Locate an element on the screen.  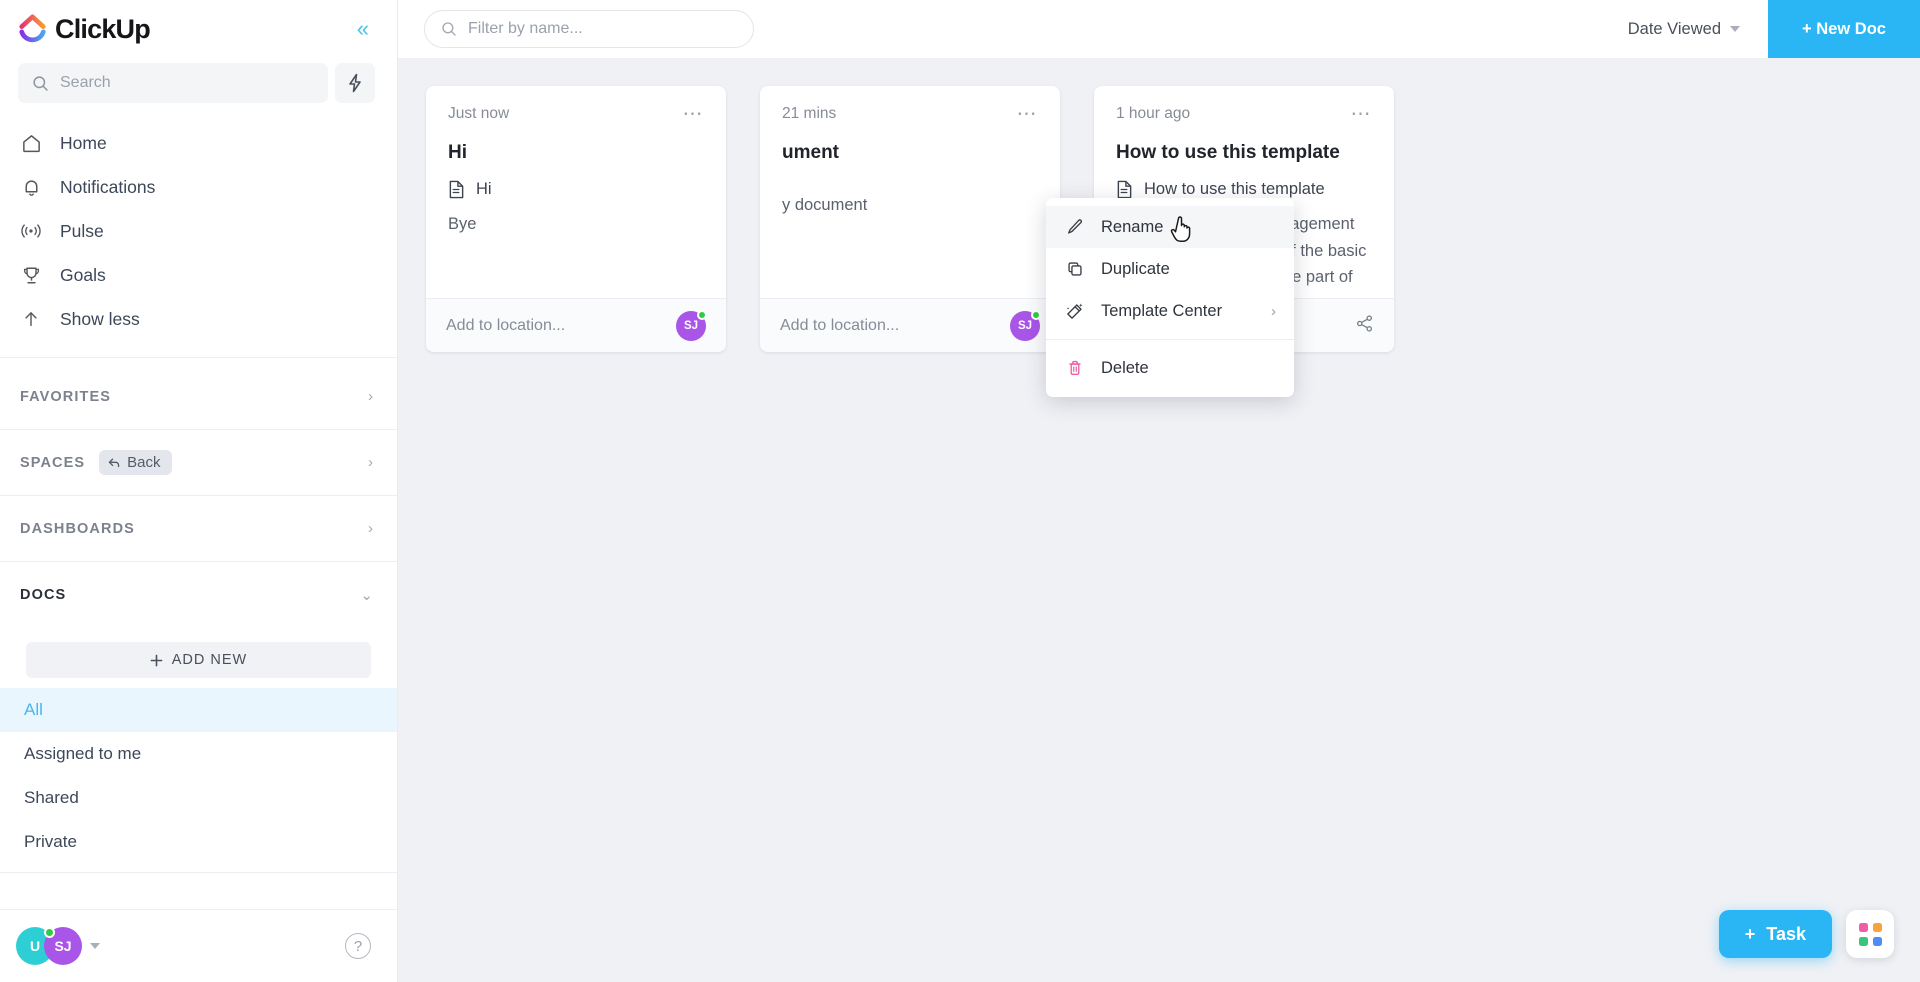
context-menu-item-duplicate: Duplicate is located at coordinates (1170, 269).